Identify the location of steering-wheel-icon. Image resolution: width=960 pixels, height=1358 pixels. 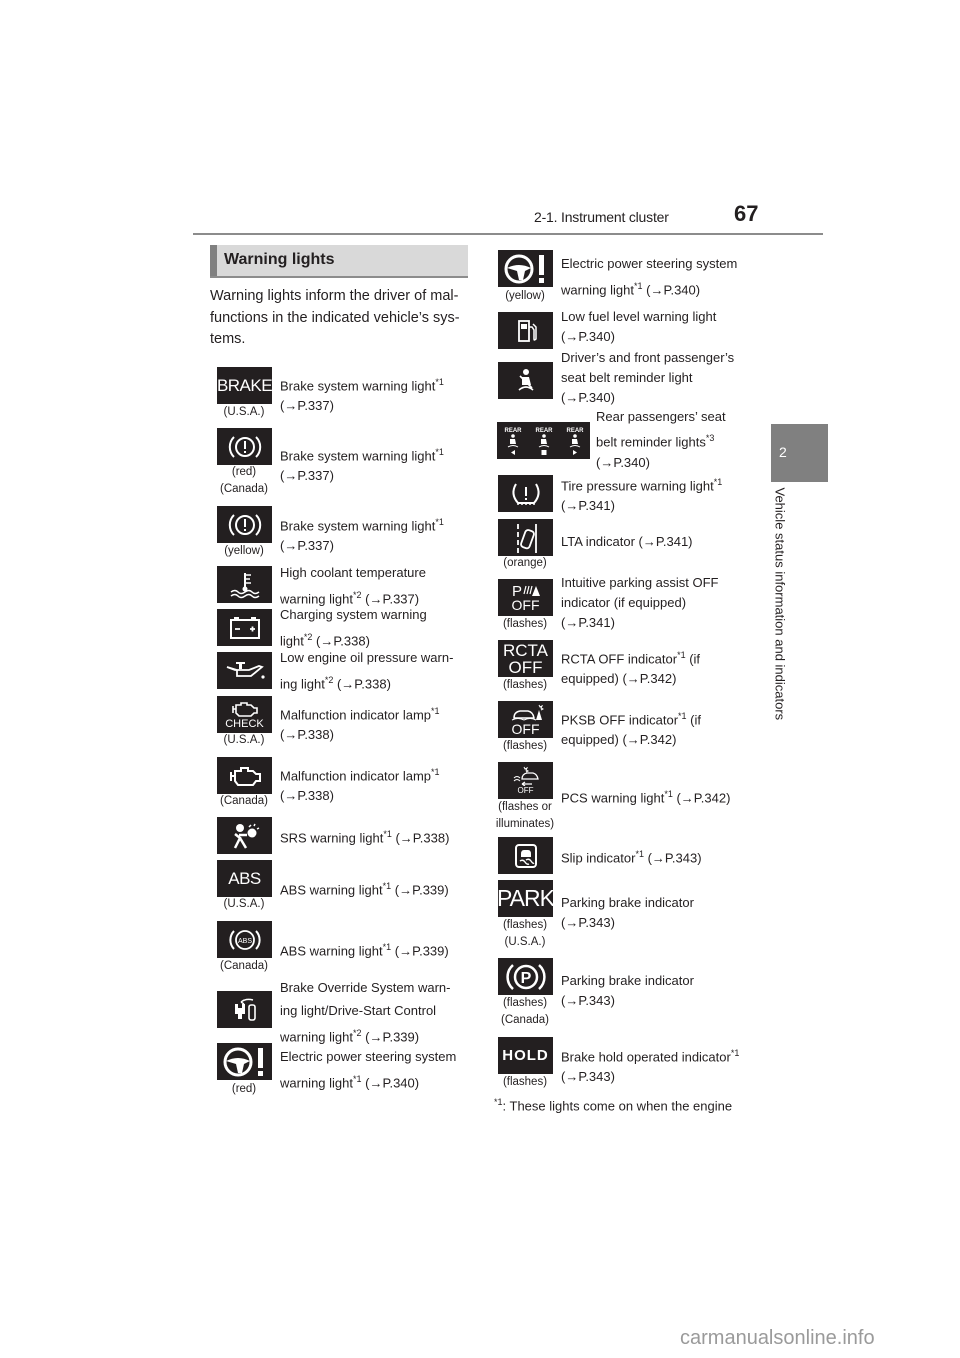
(525, 268).